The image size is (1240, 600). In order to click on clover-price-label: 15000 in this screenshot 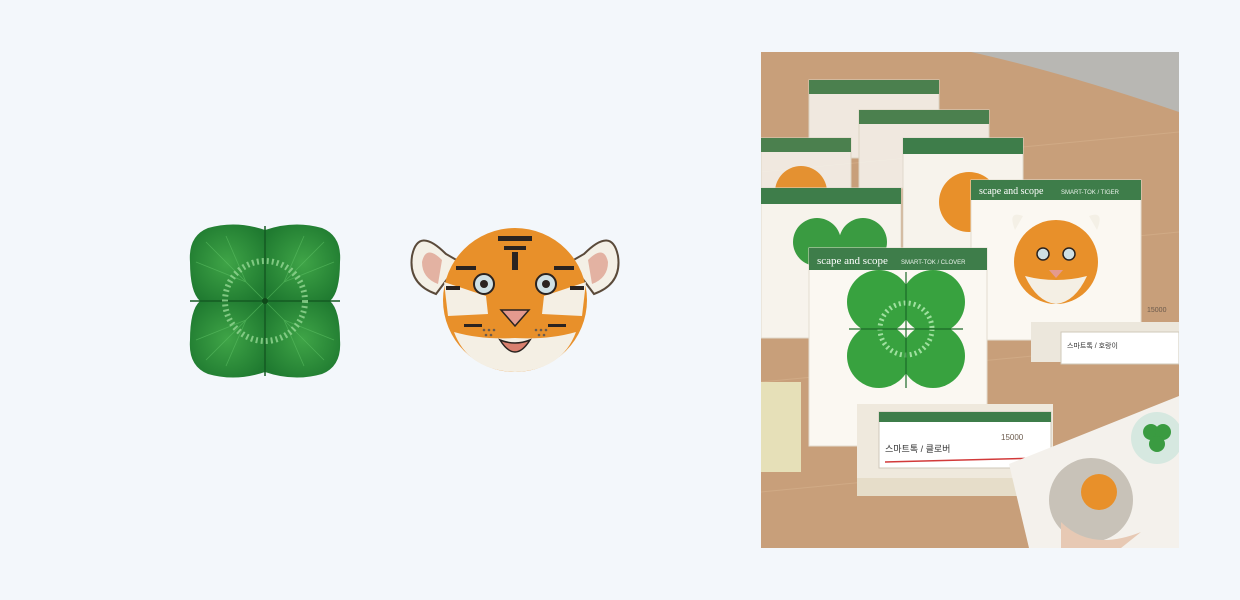, I will do `click(1012, 437)`.